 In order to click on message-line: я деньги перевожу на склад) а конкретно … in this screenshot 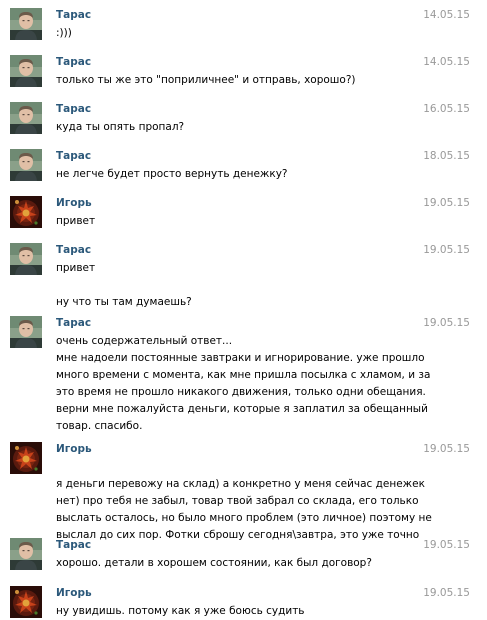, I will do `click(240, 484)`.